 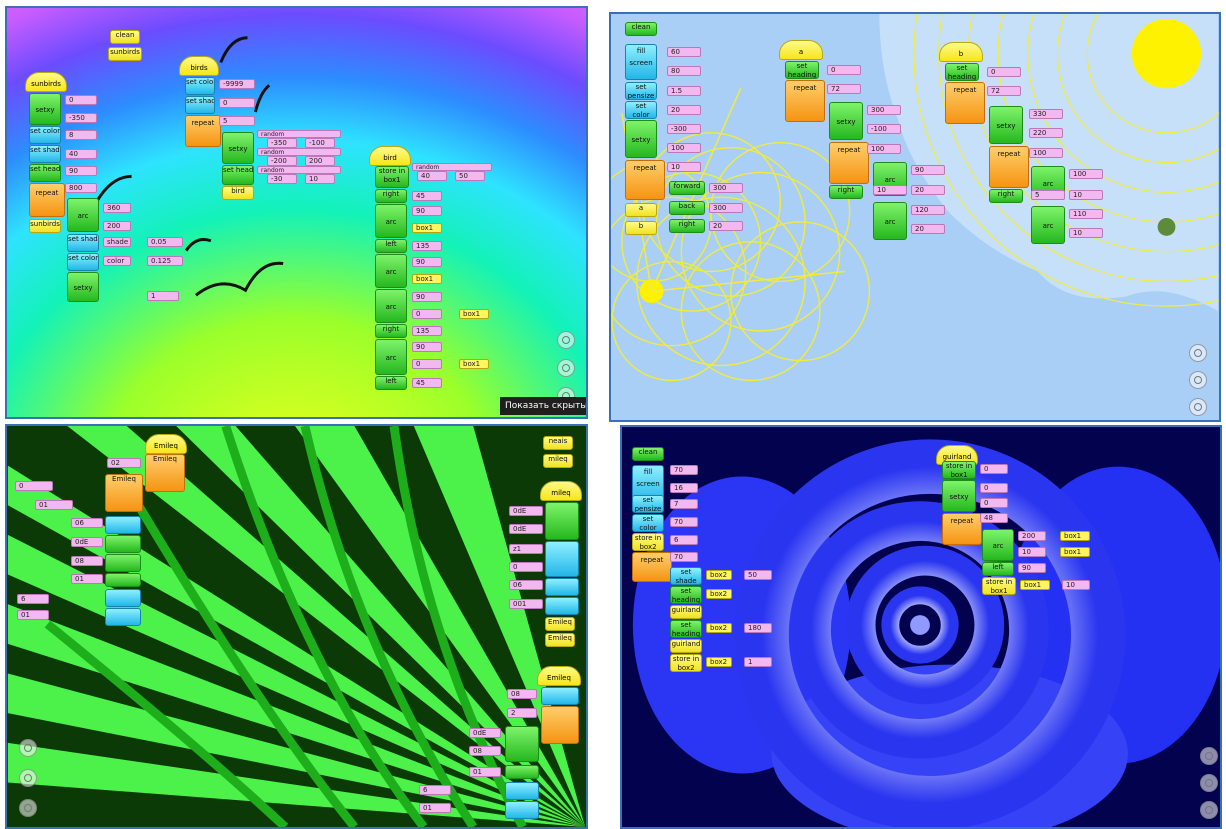 I want to click on value-45: 45, so click(x=427, y=196).